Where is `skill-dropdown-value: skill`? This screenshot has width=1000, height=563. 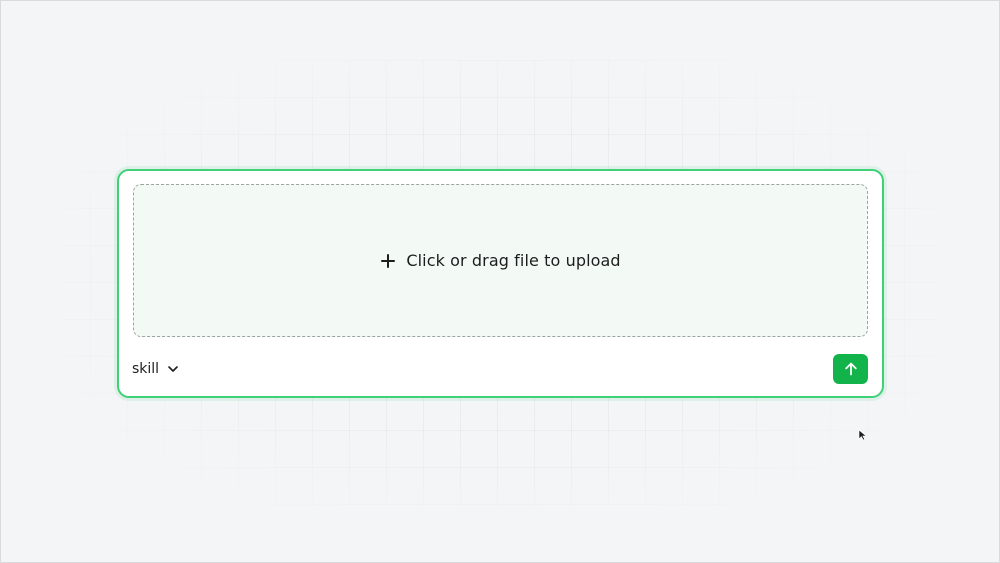
skill-dropdown-value: skill is located at coordinates (146, 369).